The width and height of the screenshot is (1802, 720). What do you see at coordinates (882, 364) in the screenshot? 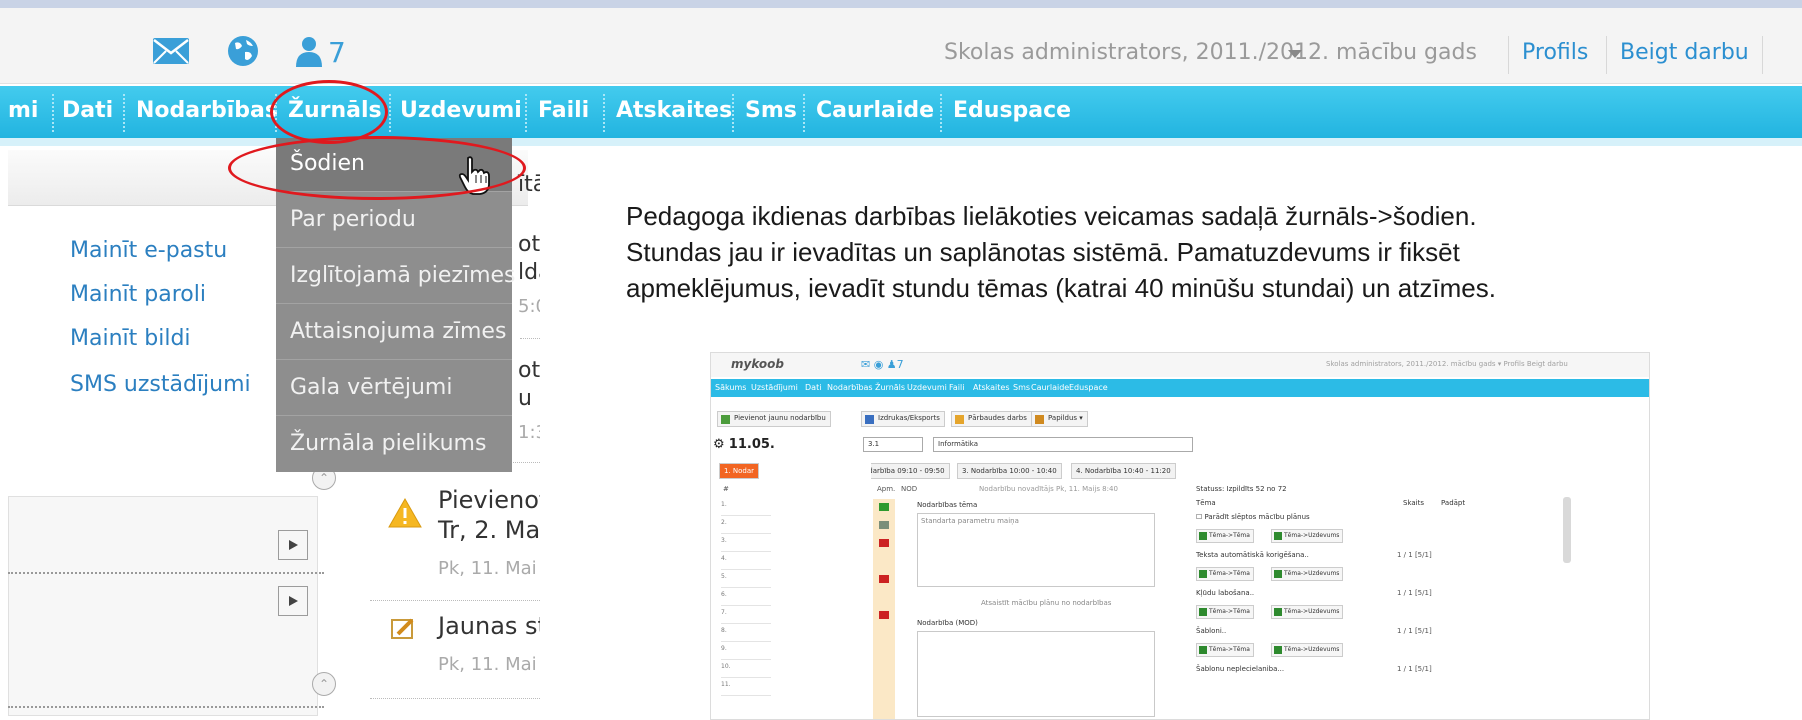
I see `mini-icons: ✉ ◉ ♟7` at bounding box center [882, 364].